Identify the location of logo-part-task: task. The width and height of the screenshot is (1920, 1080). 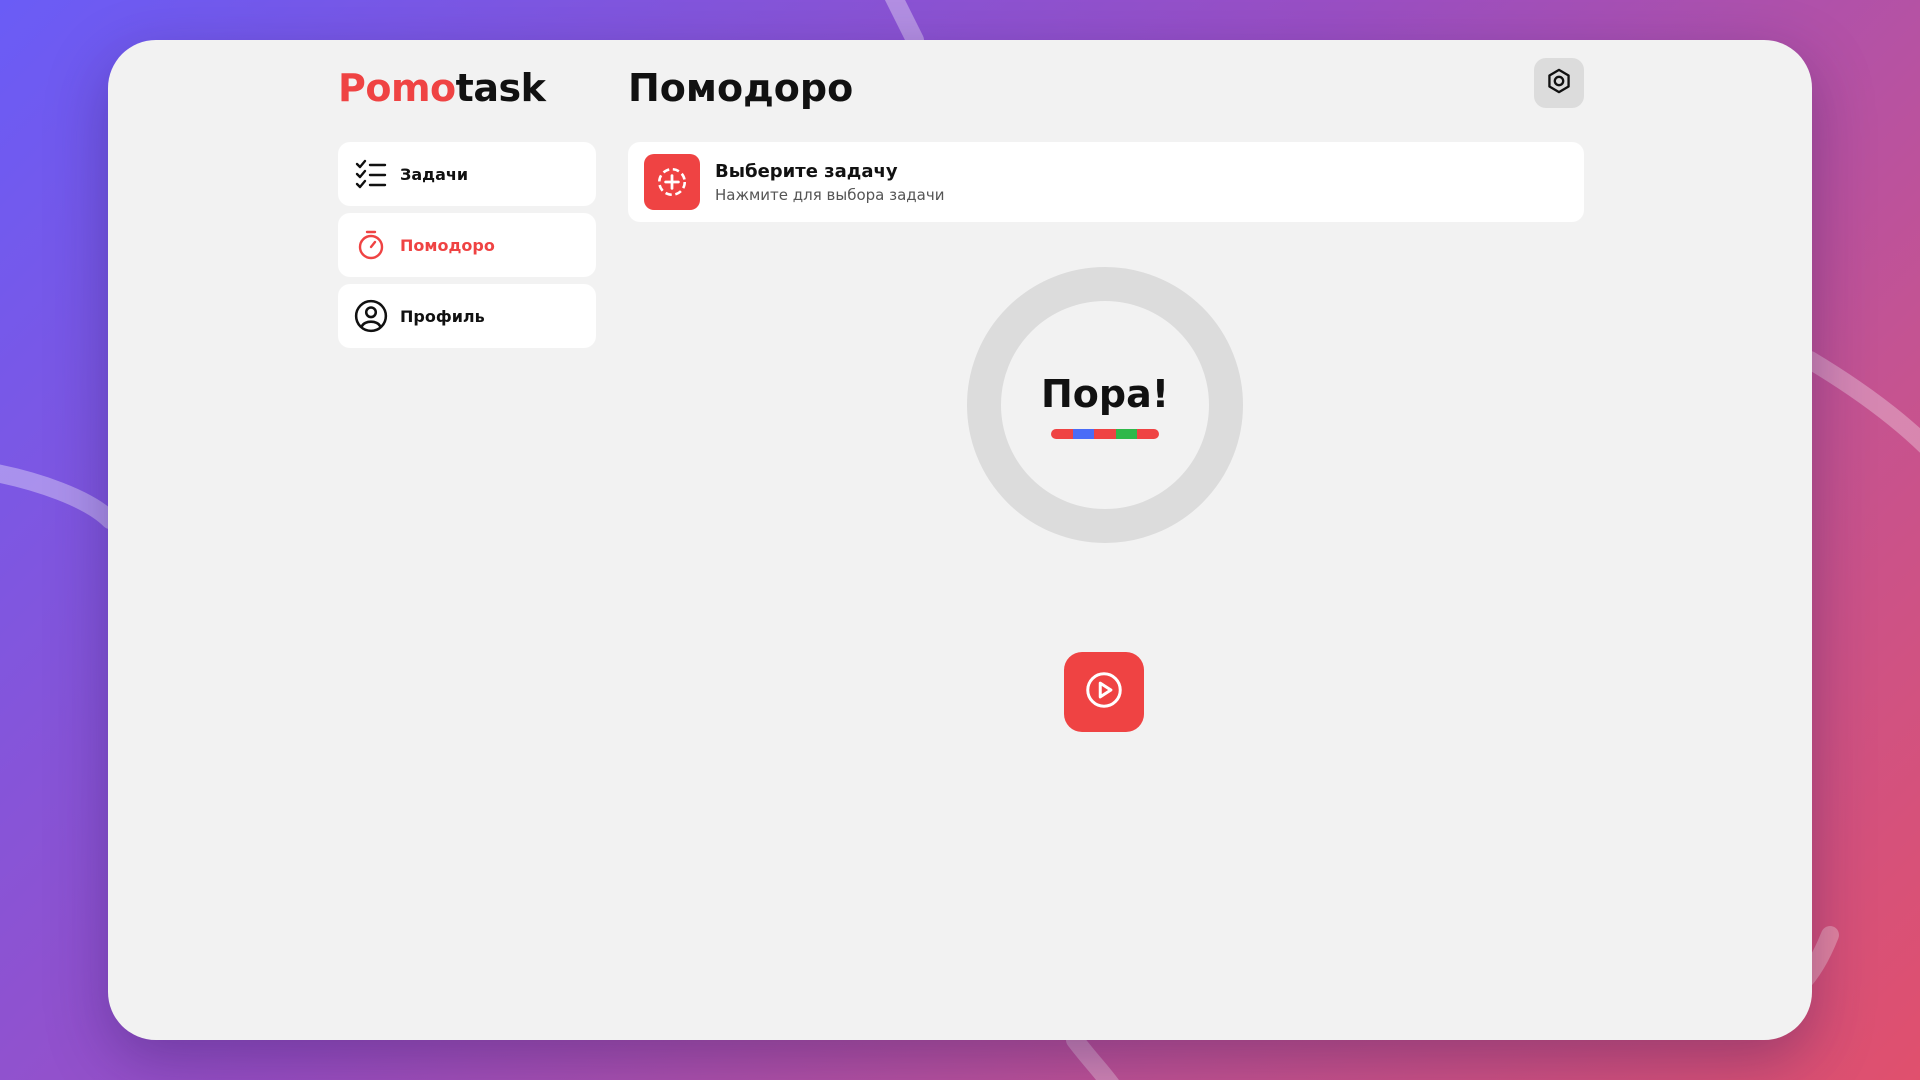
(500, 88).